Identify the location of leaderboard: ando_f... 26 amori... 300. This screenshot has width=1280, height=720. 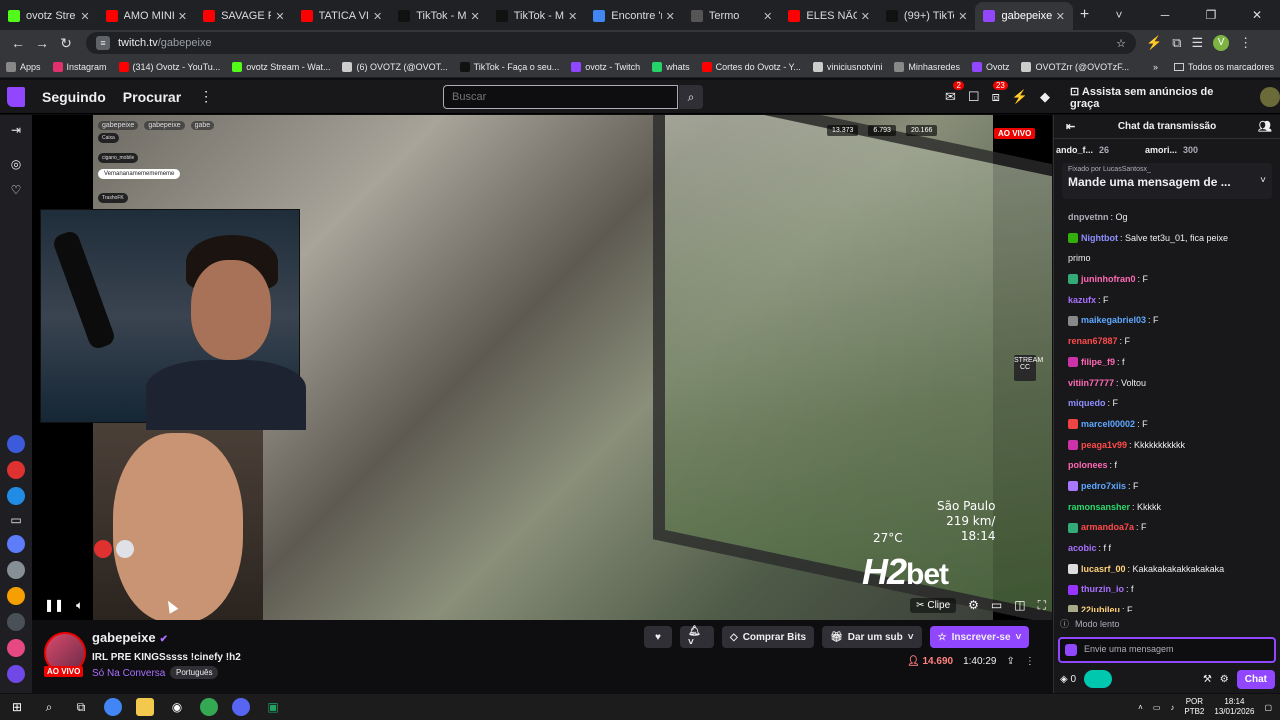
(1167, 150).